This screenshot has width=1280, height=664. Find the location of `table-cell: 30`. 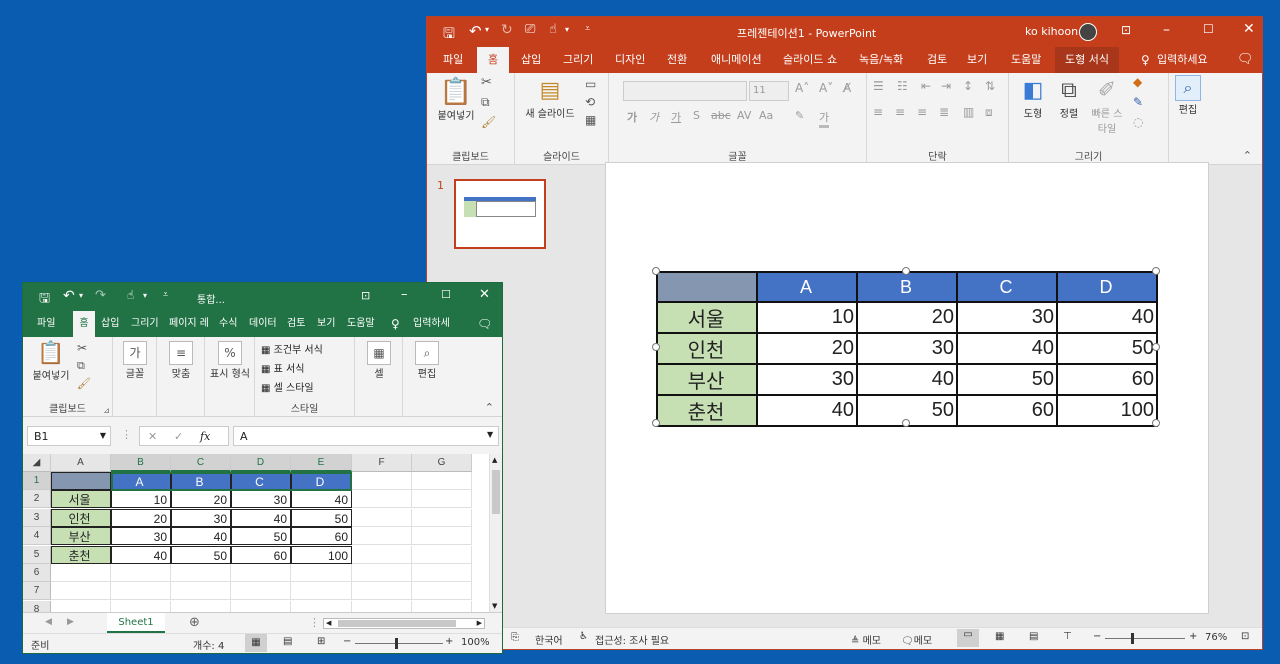

table-cell: 30 is located at coordinates (1007, 317).